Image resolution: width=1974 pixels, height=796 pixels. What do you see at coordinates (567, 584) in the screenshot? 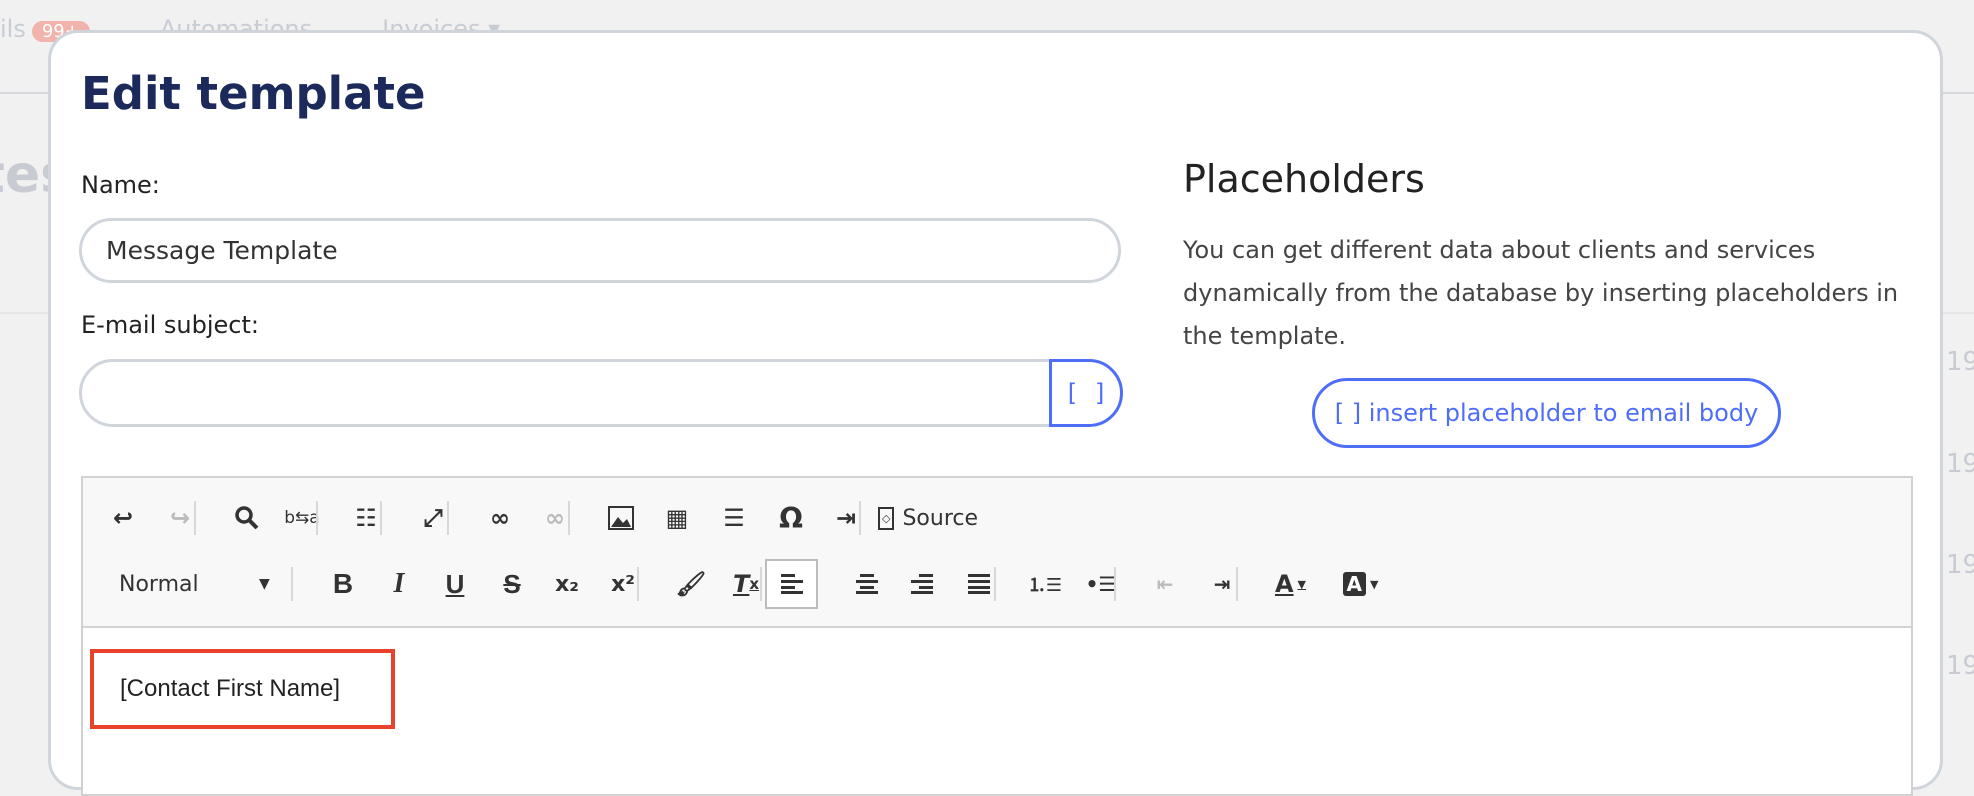
I see `subscript-button: x₂` at bounding box center [567, 584].